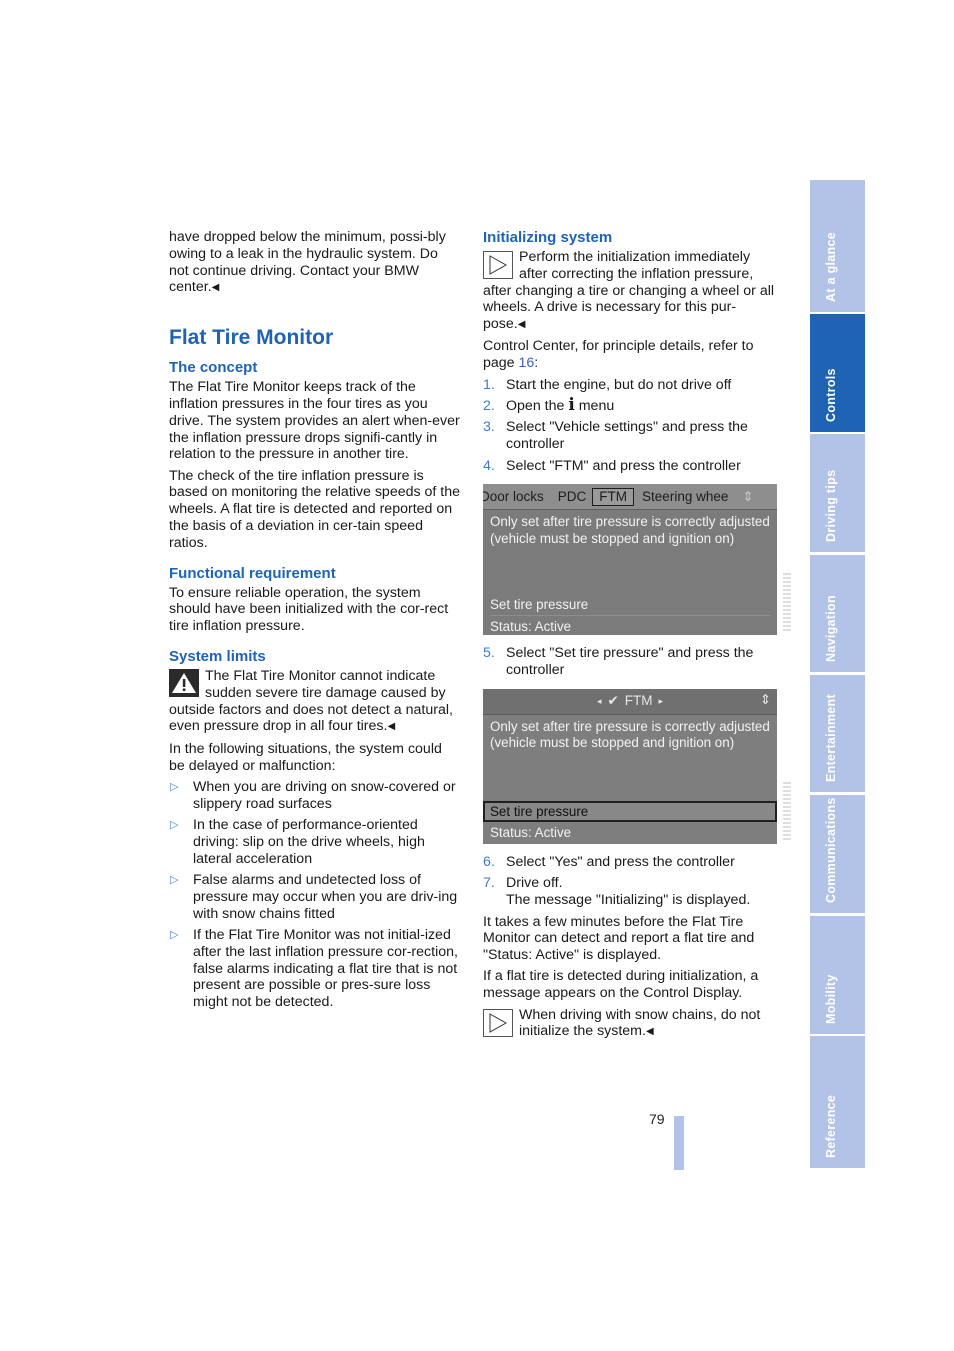 This screenshot has width=954, height=1351. What do you see at coordinates (837, 493) in the screenshot?
I see `chapter-tab-driving-tips: Driving tips` at bounding box center [837, 493].